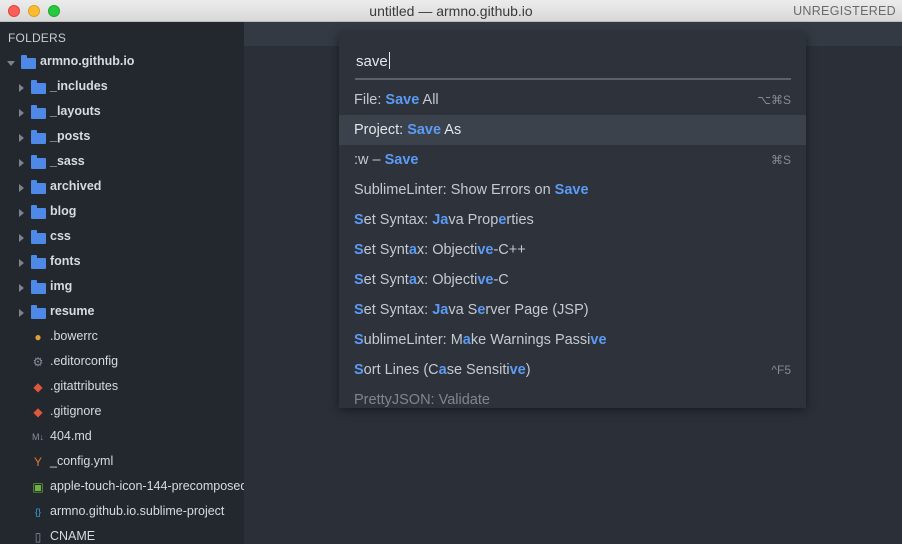 This screenshot has height=544, width=902. I want to click on keyboard-shortcut: ⌘S, so click(780, 160).